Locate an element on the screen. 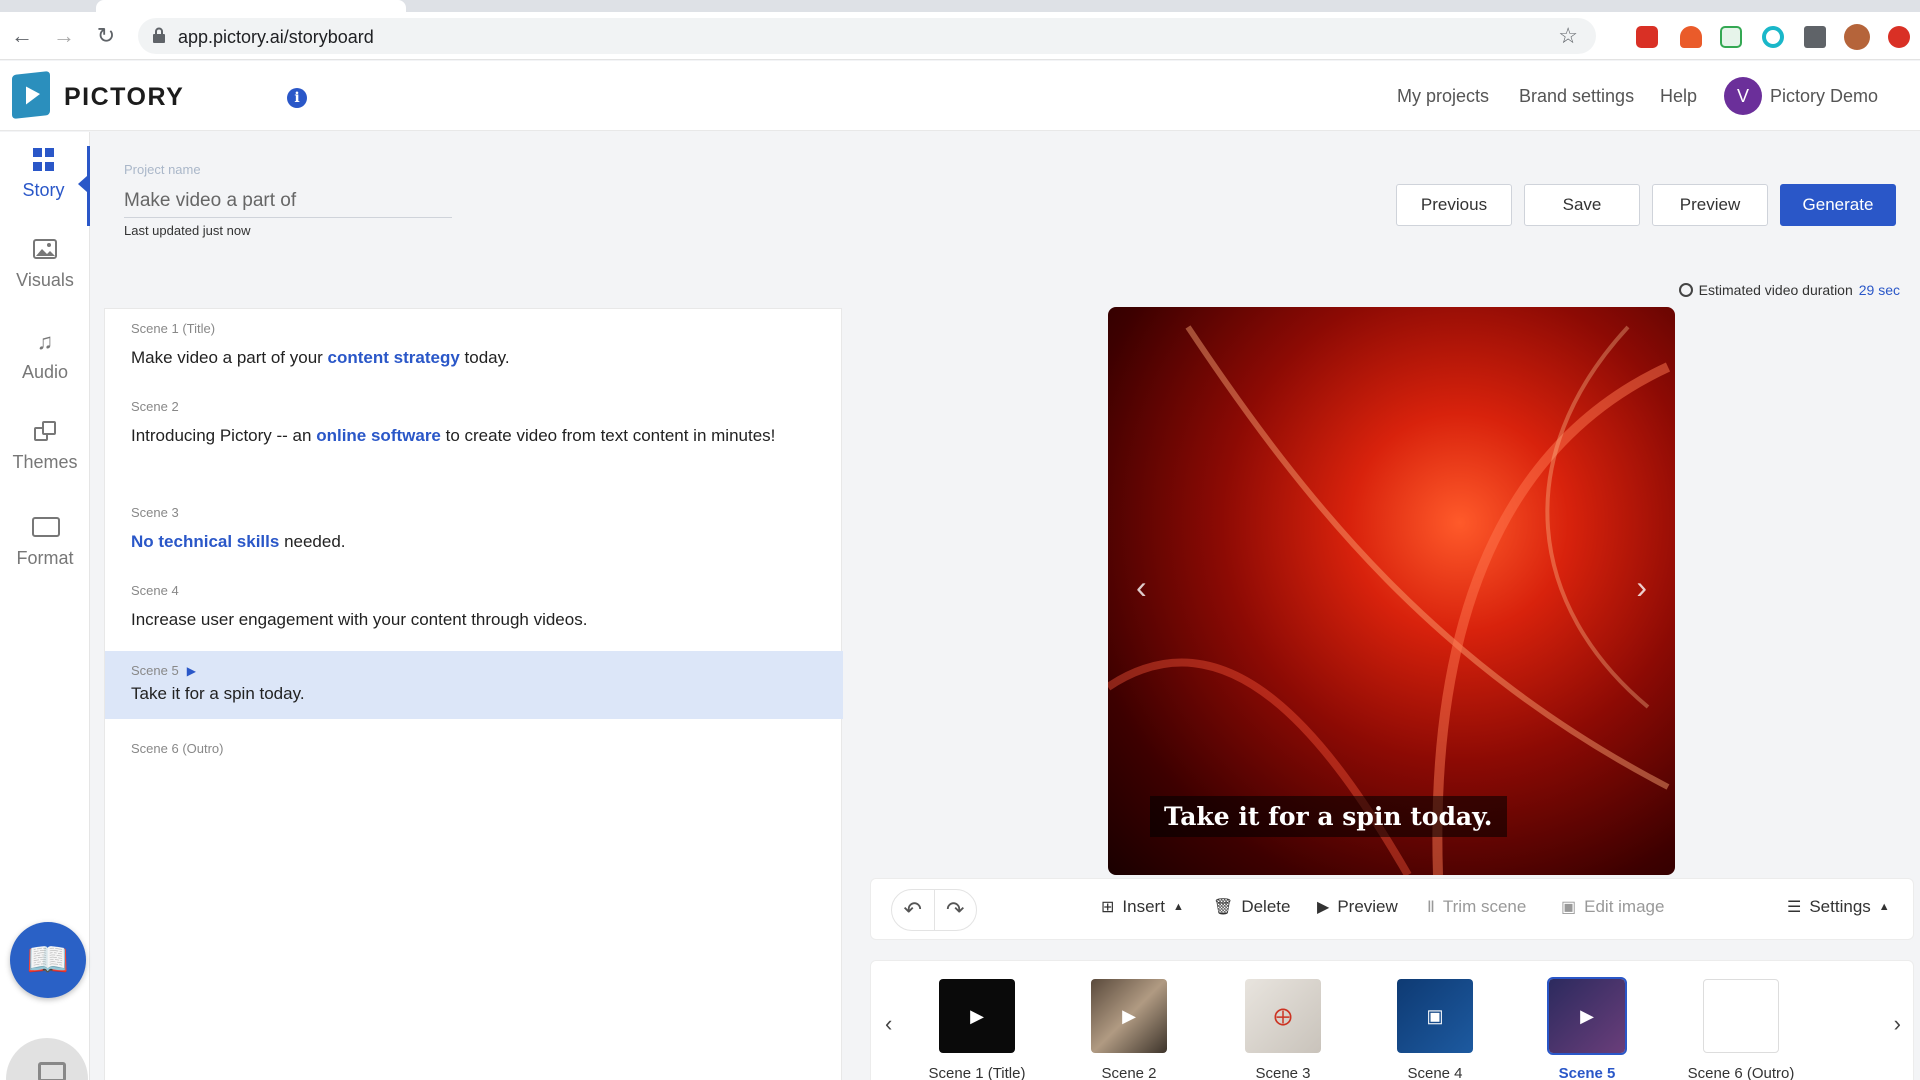 The image size is (1920, 1080). scene-thumbnail: ▣ is located at coordinates (1435, 1016).